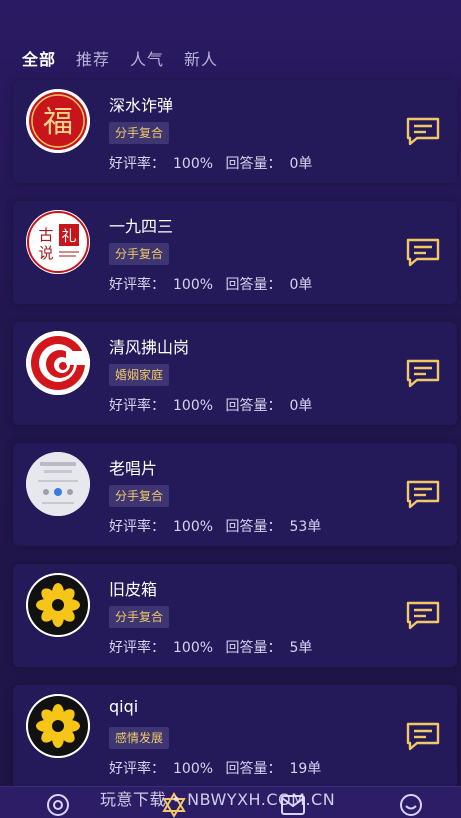  What do you see at coordinates (218, 799) in the screenshot?
I see `watermark-text: 玩意下载 • NBWYXH.COM.CN` at bounding box center [218, 799].